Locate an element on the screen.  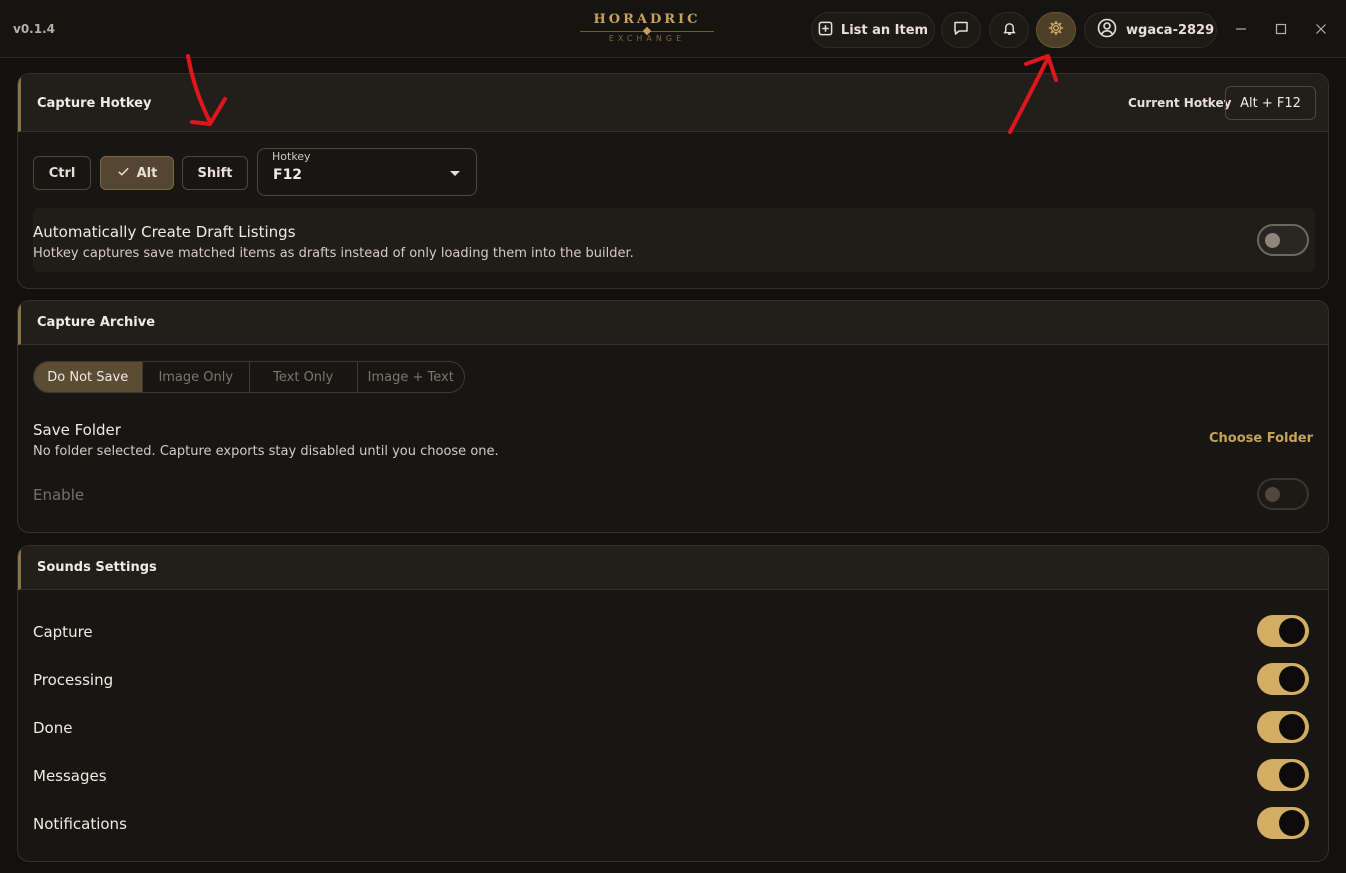
minimize-icon is located at coordinates (1241, 30).